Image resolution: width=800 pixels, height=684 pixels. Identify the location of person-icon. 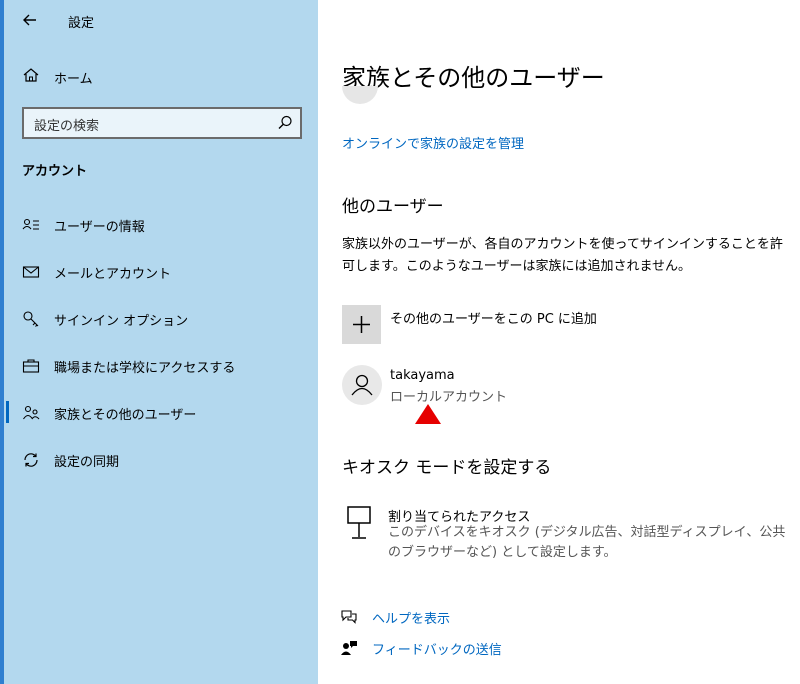
(362, 391).